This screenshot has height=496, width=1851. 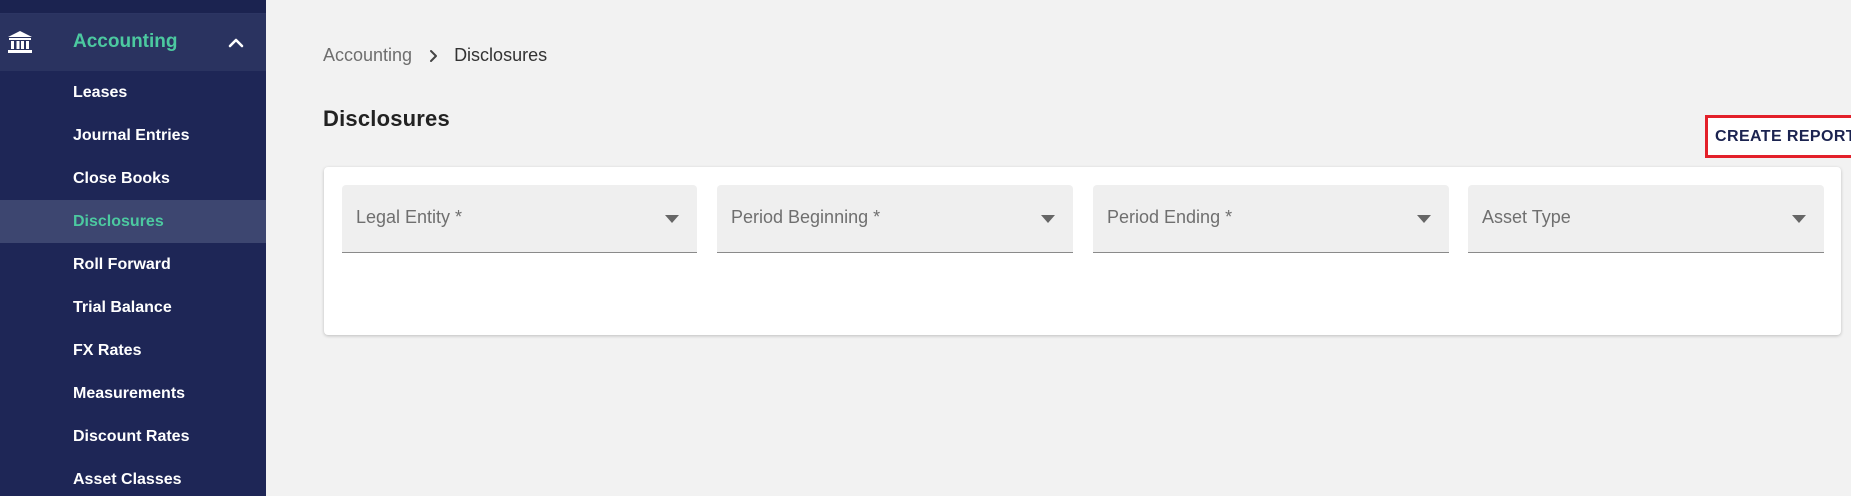 I want to click on sidebar-item-label: Disclosures, so click(x=118, y=221).